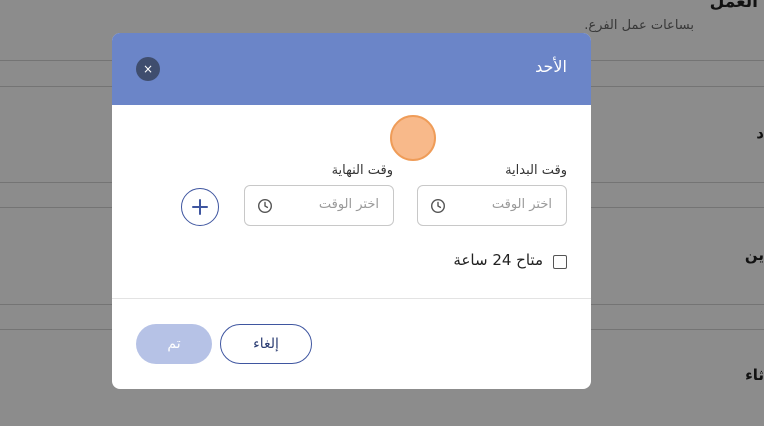 This screenshot has width=764, height=426. Describe the element at coordinates (351, 69) in the screenshot. I see `dialog-header: الأحد ×` at that location.